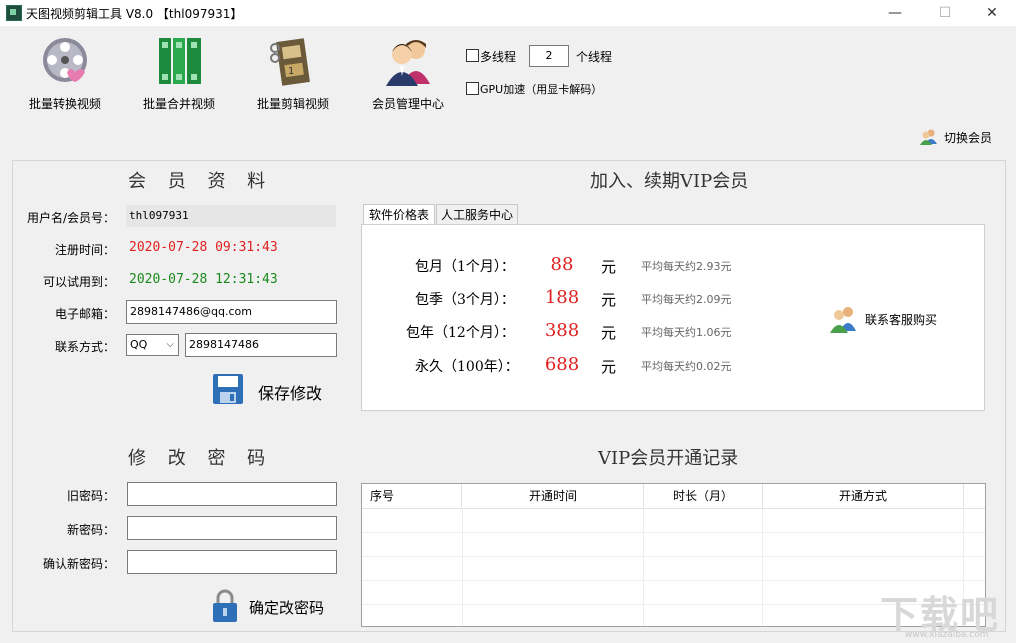 The width and height of the screenshot is (1016, 643). What do you see at coordinates (84, 347) in the screenshot?
I see `contact-label: 联系方式：` at bounding box center [84, 347].